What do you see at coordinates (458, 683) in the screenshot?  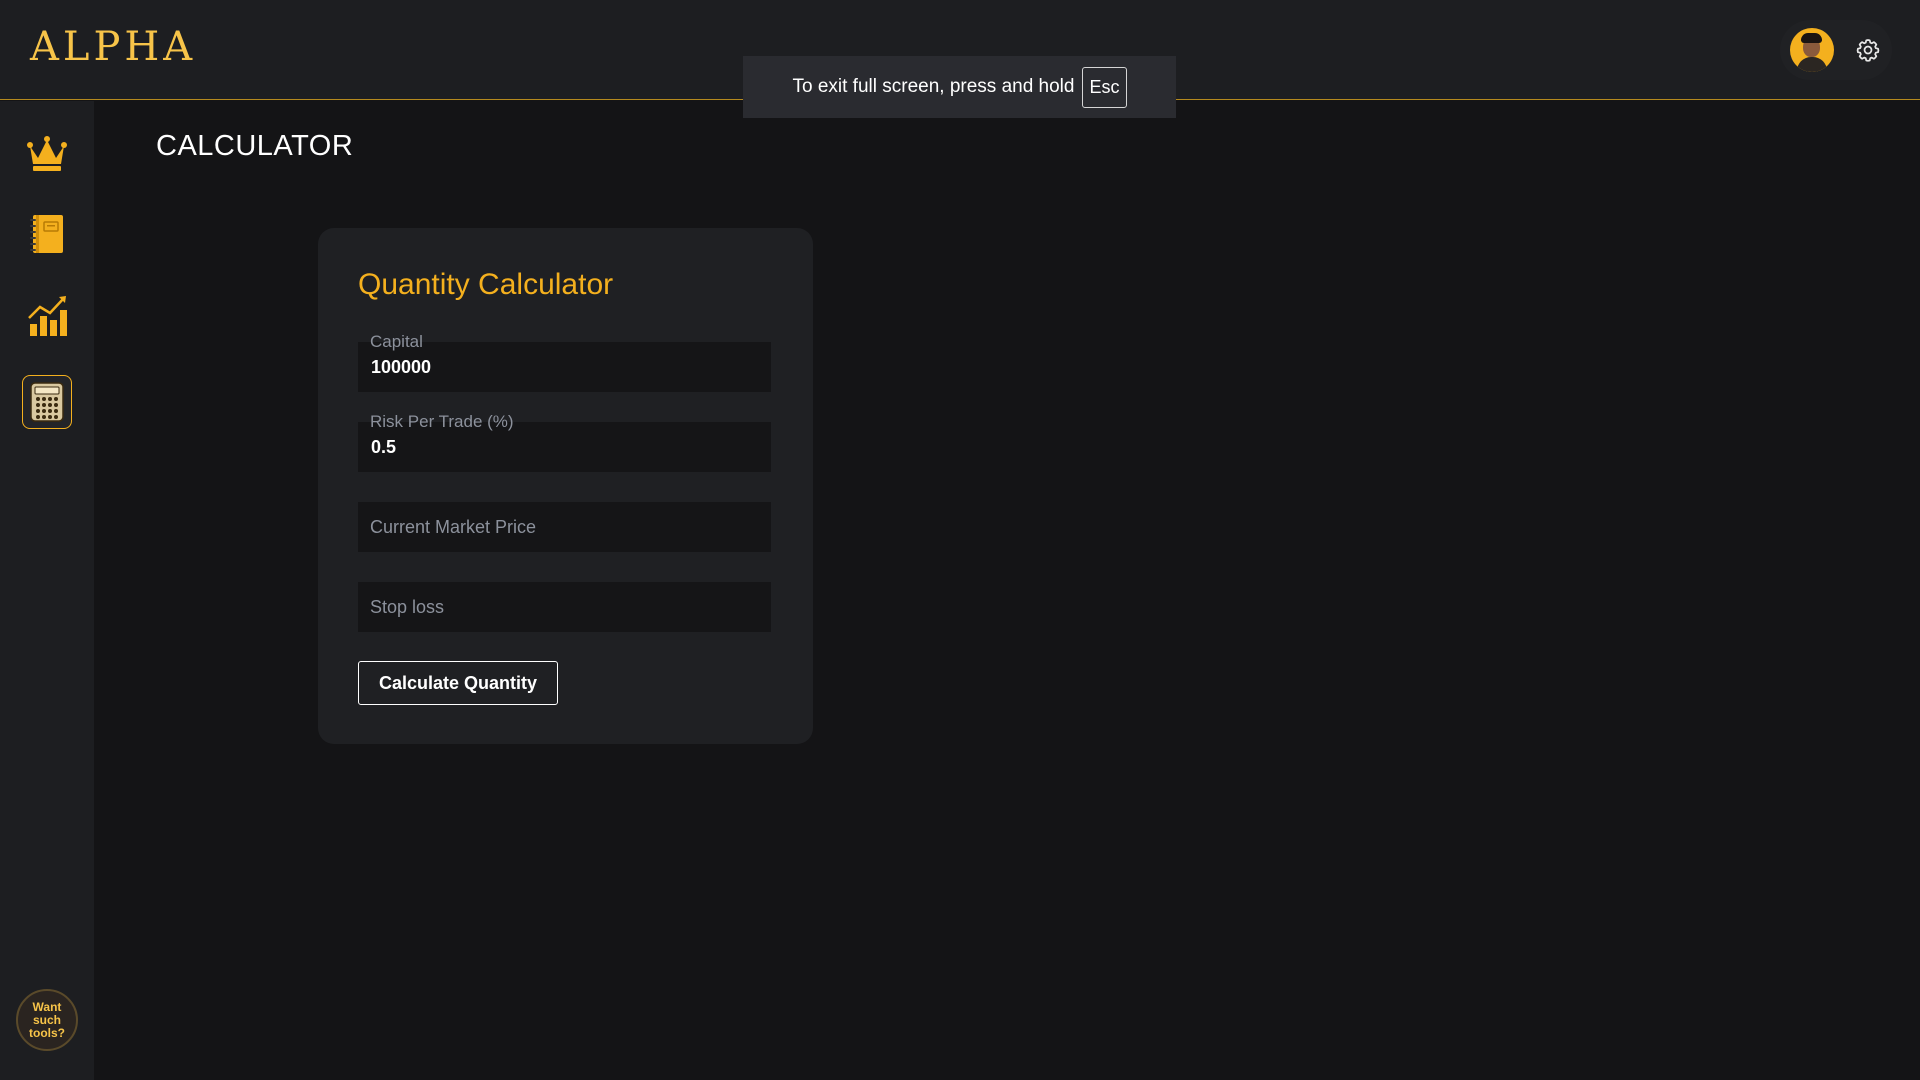 I see `calculate-quantity-button: Calculate Quantity` at bounding box center [458, 683].